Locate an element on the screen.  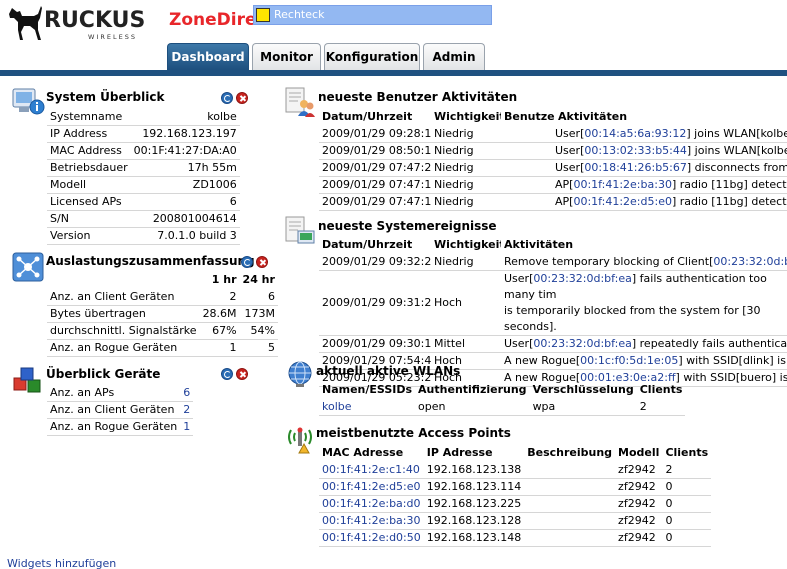
overlay-checkbox is located at coordinates (263, 15).